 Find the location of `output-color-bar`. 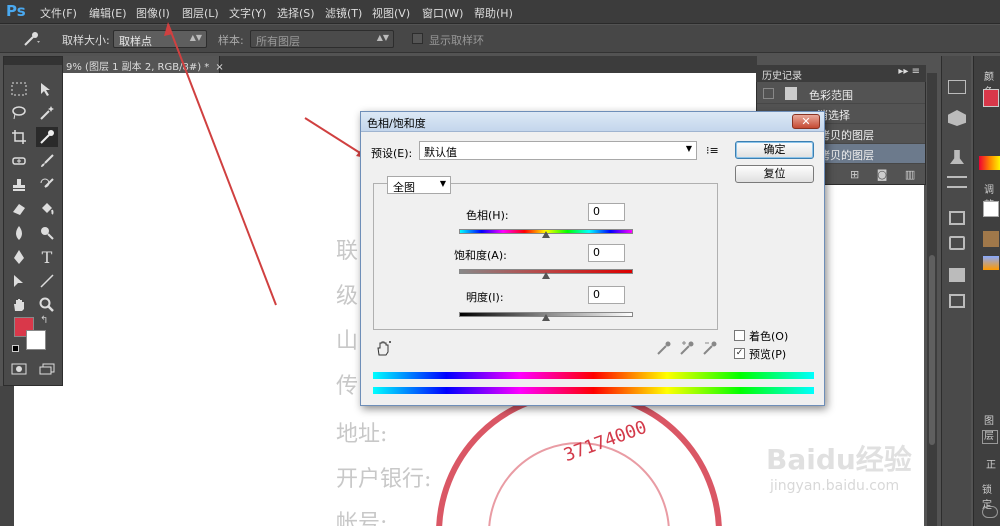

output-color-bar is located at coordinates (593, 390).